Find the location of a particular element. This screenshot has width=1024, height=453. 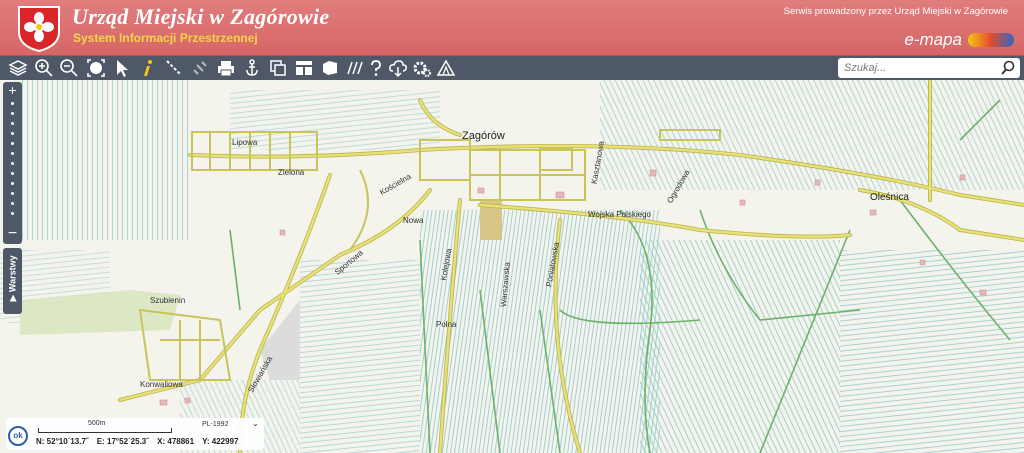

pointer-icon is located at coordinates (122, 68).